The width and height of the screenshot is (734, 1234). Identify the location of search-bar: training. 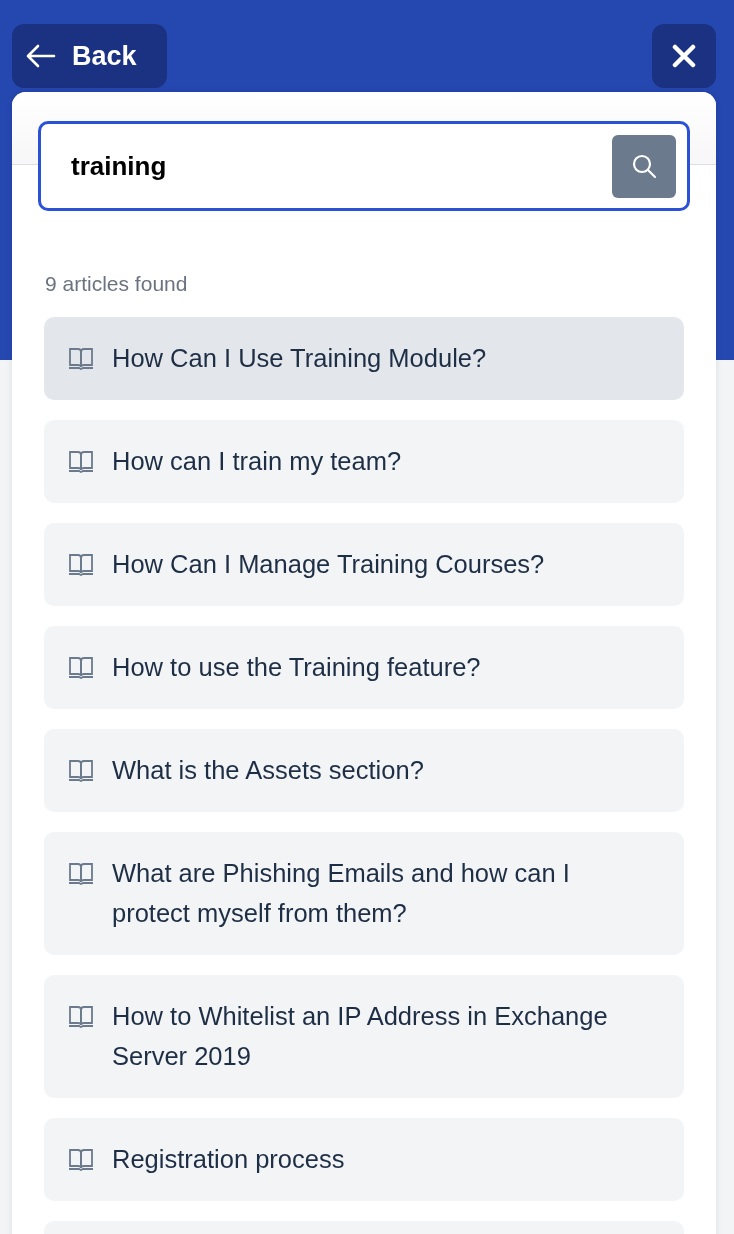
(364, 166).